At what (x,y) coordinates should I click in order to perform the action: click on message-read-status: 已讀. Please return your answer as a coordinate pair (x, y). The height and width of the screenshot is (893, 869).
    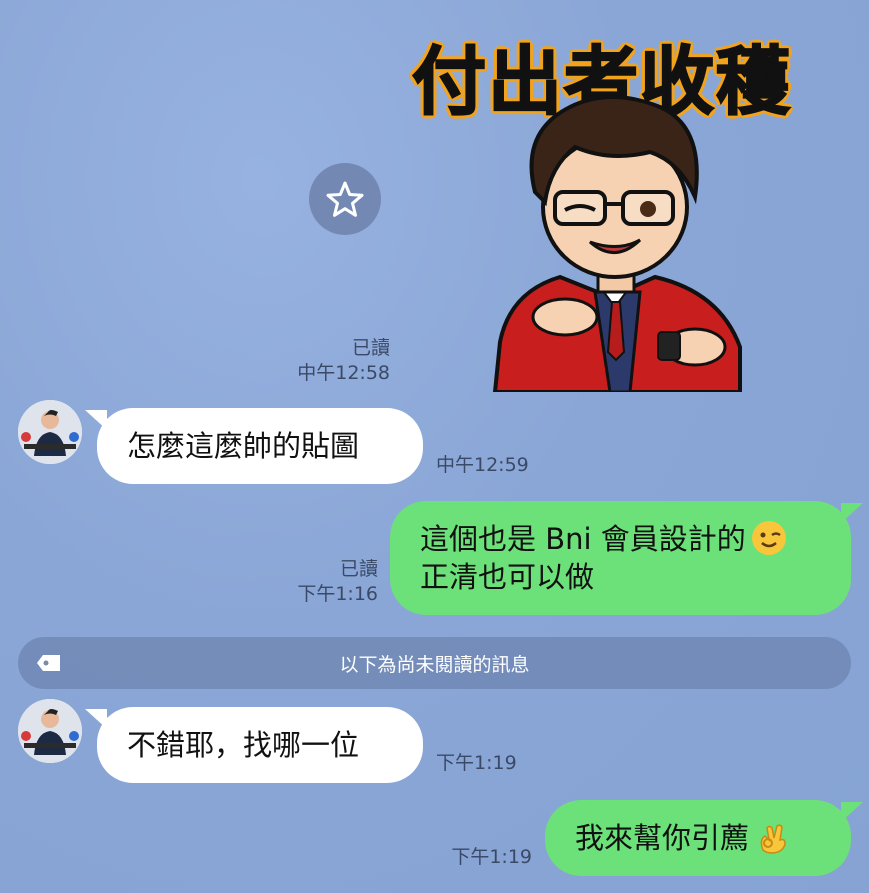
    Looking at the image, I should click on (358, 569).